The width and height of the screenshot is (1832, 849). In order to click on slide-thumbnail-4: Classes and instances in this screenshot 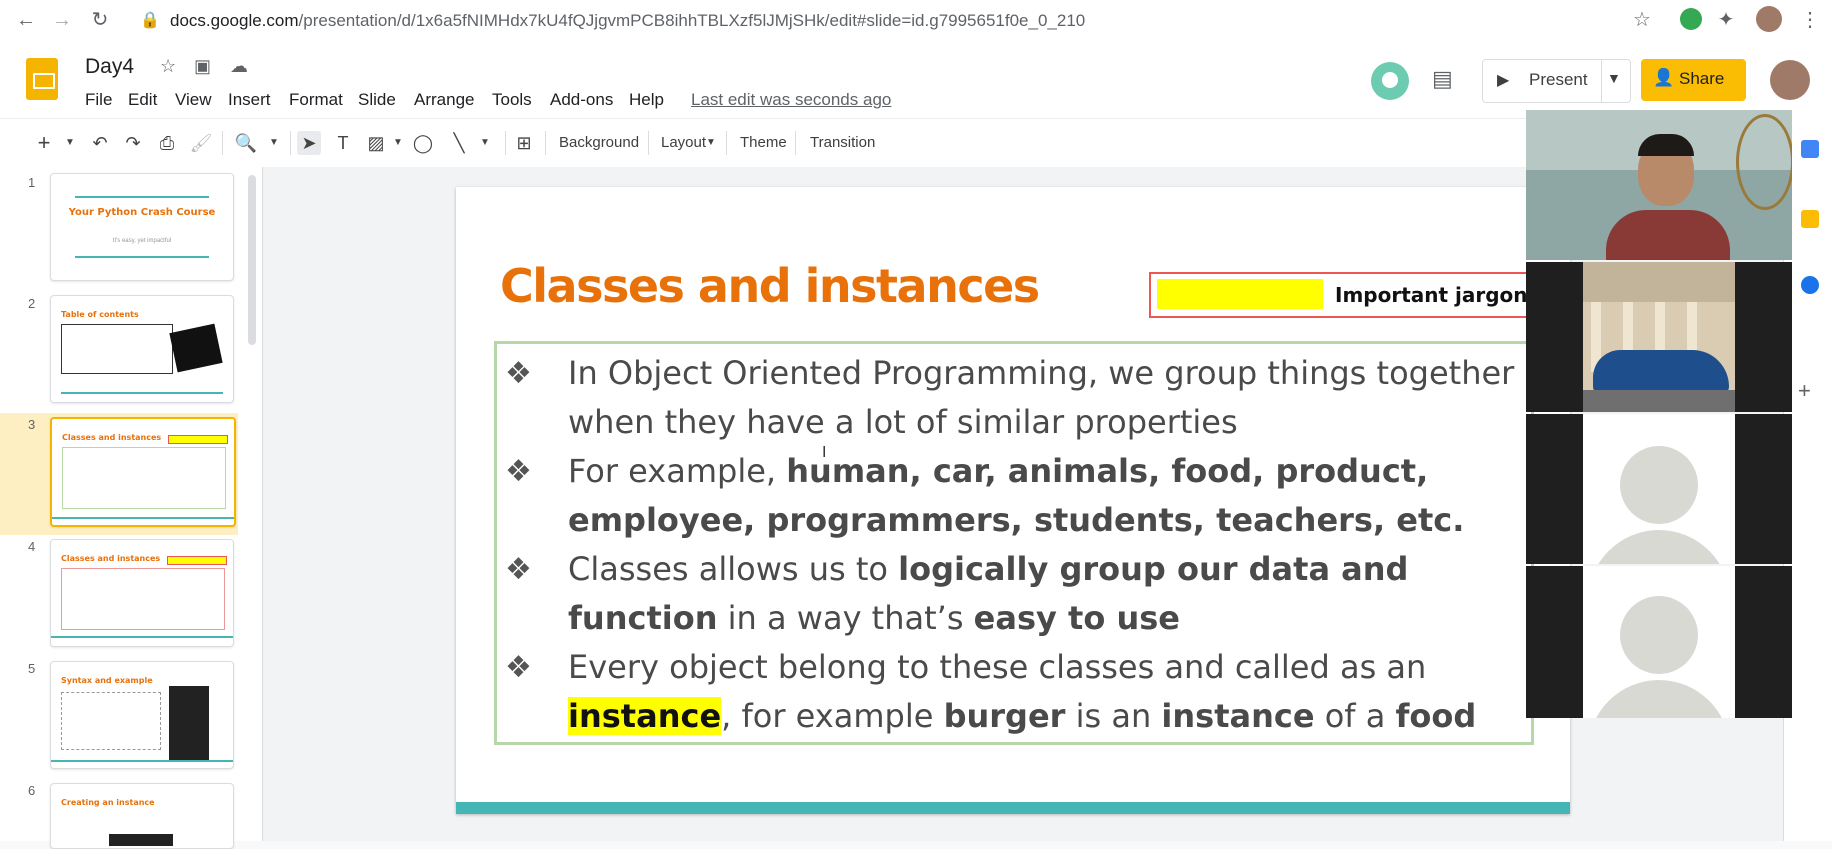, I will do `click(142, 593)`.